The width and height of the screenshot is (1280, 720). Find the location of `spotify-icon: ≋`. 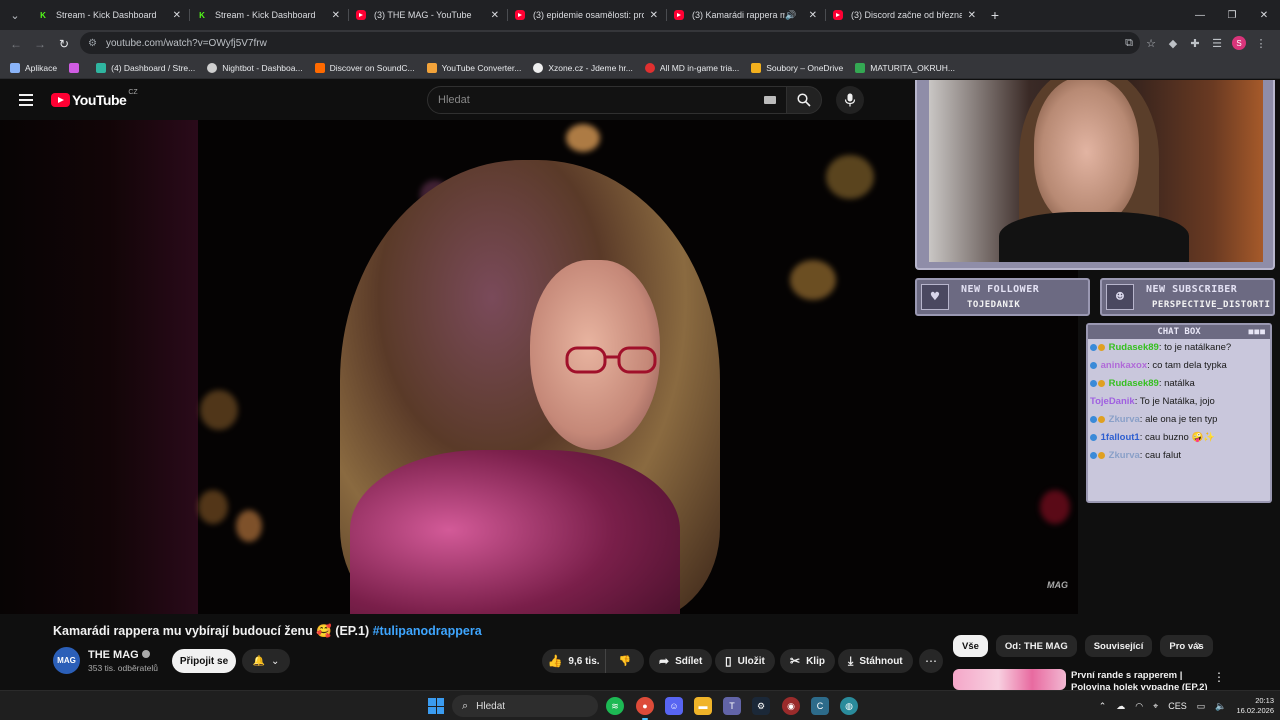

spotify-icon: ≋ is located at coordinates (615, 706).